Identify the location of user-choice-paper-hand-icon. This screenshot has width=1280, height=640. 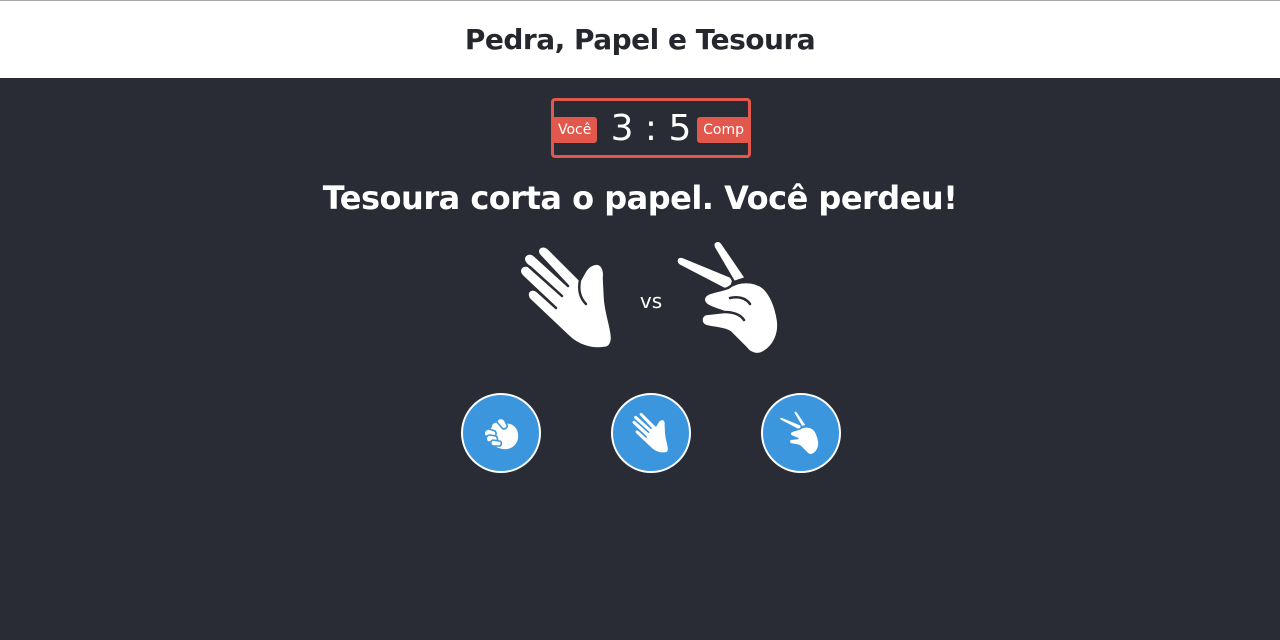
(568, 298).